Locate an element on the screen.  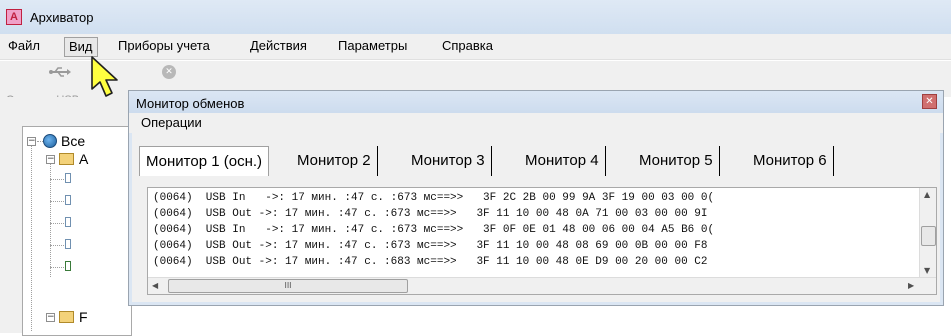
tab-monitor-3: Монитор 3 is located at coordinates (448, 161).